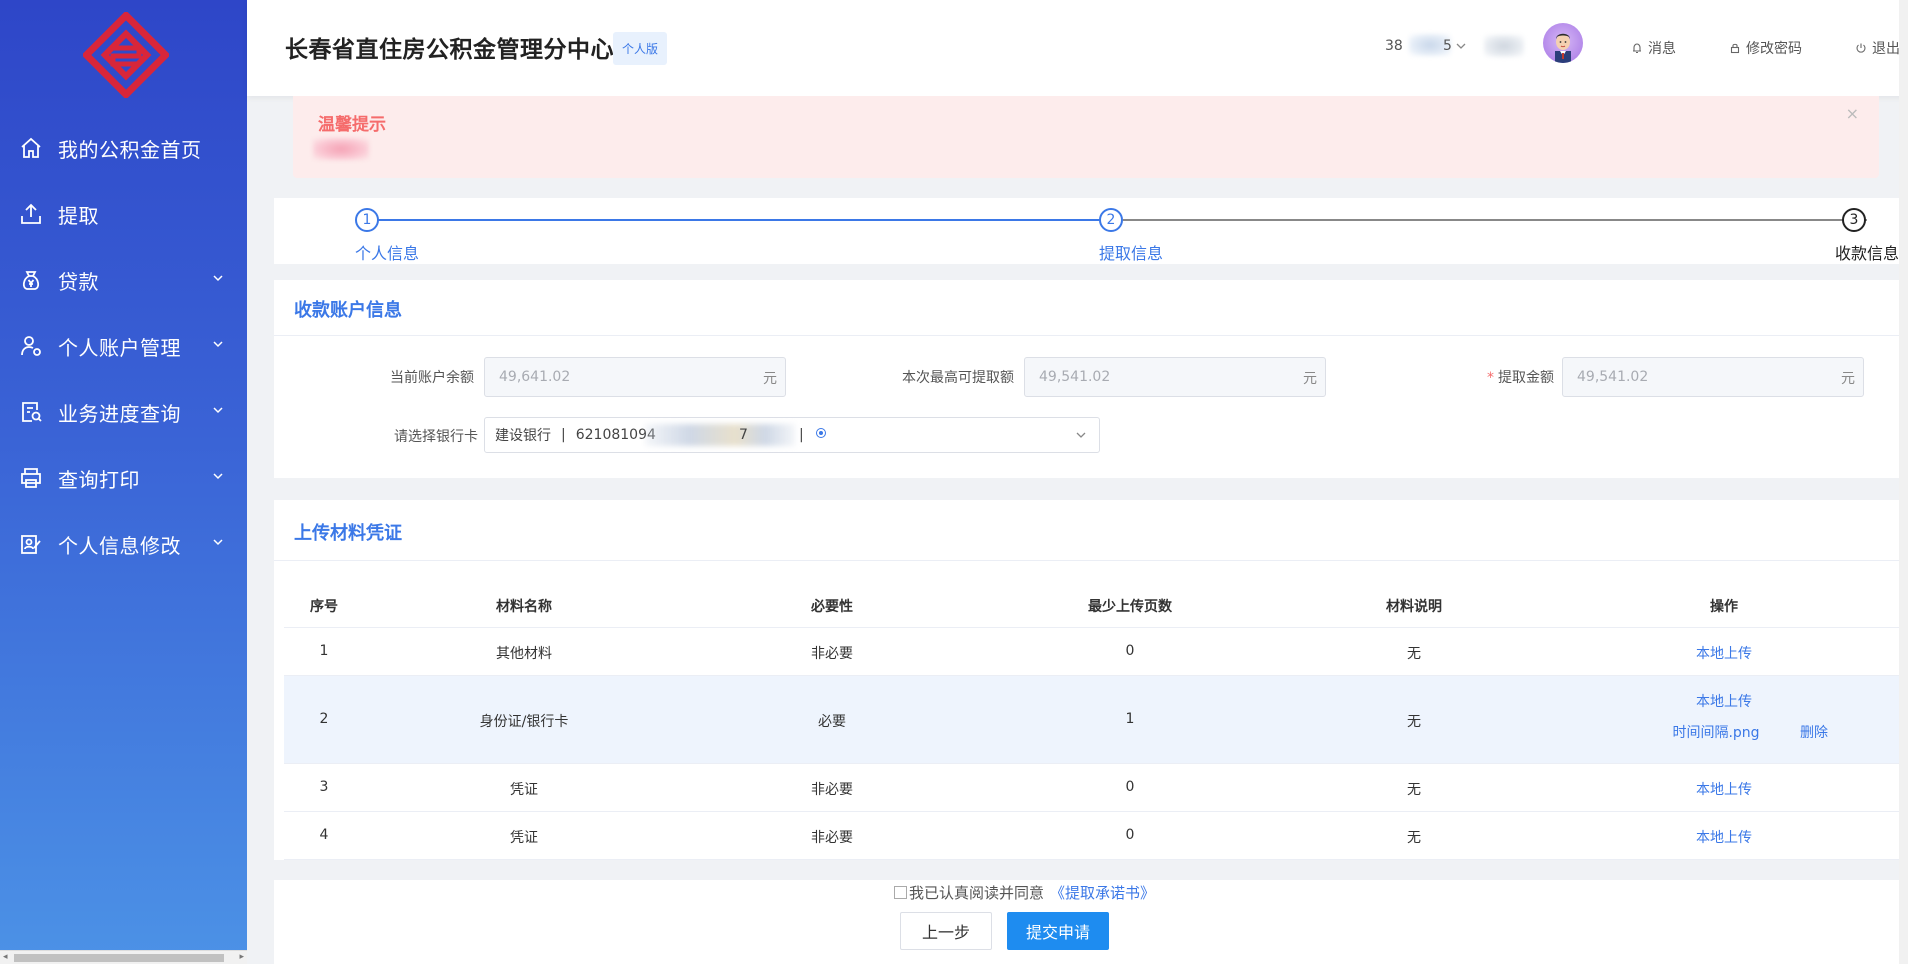  Describe the element at coordinates (1130, 719) in the screenshot. I see `min-pages: 1` at that location.